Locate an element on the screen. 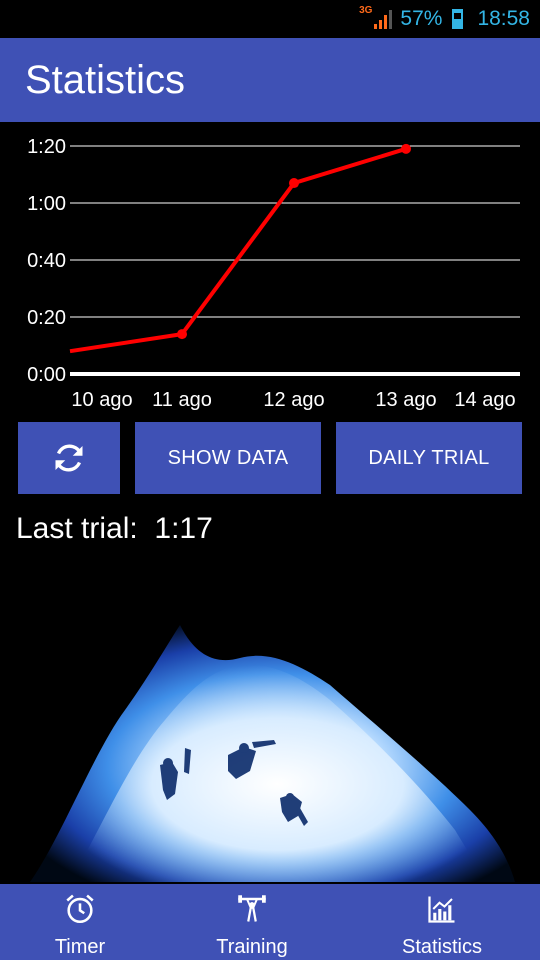  refresh-button is located at coordinates (69, 458).